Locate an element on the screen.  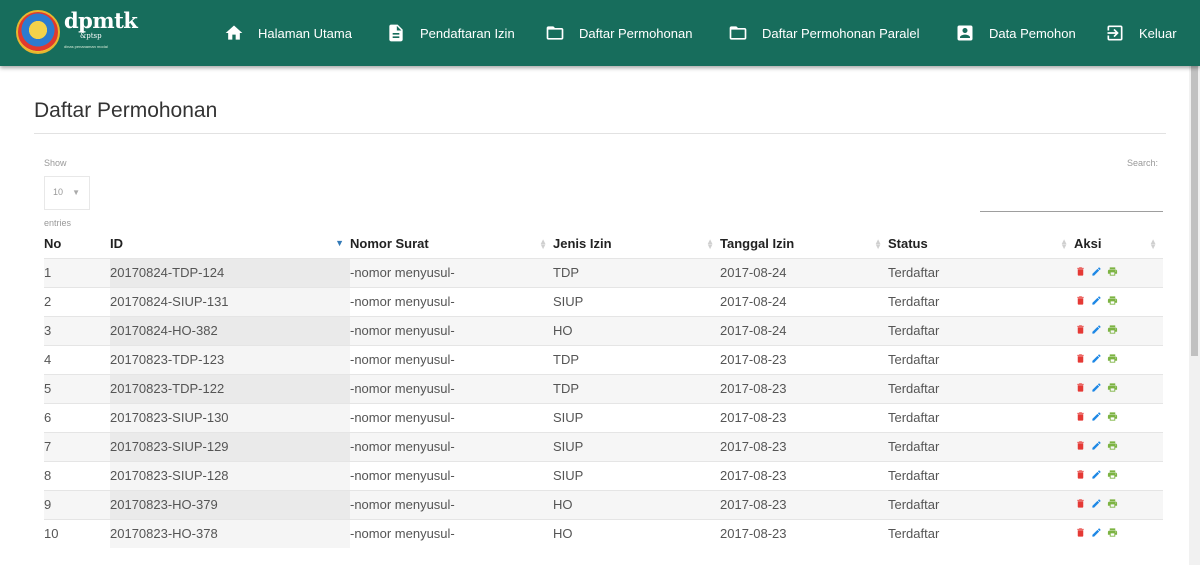
nav-daftar-permohonan: Daftar Permohonan is located at coordinates (618, 33).